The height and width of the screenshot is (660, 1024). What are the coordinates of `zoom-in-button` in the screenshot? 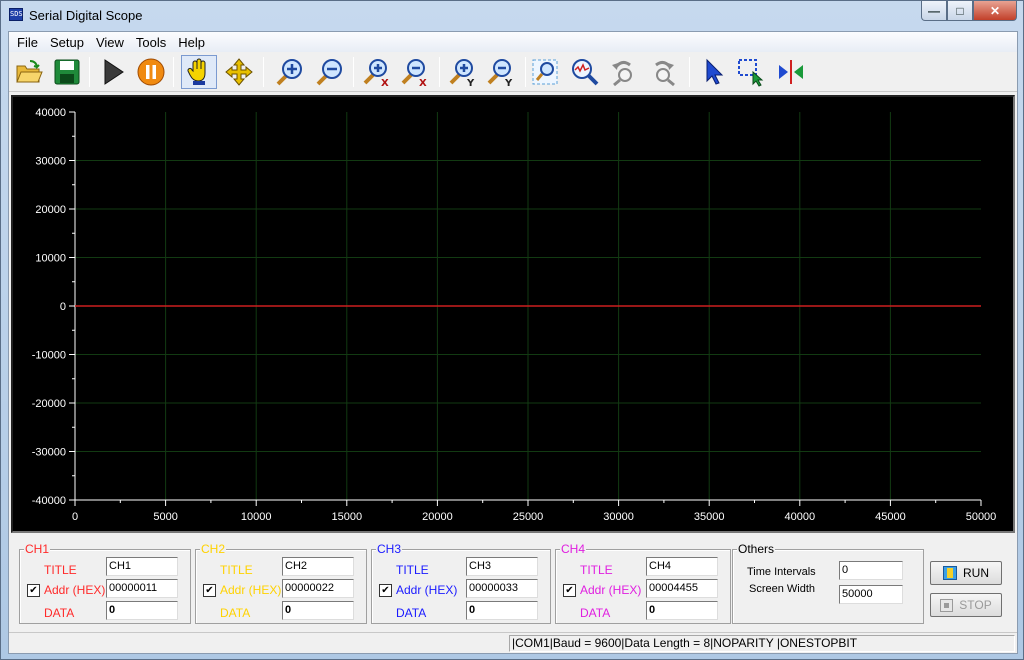 It's located at (289, 72).